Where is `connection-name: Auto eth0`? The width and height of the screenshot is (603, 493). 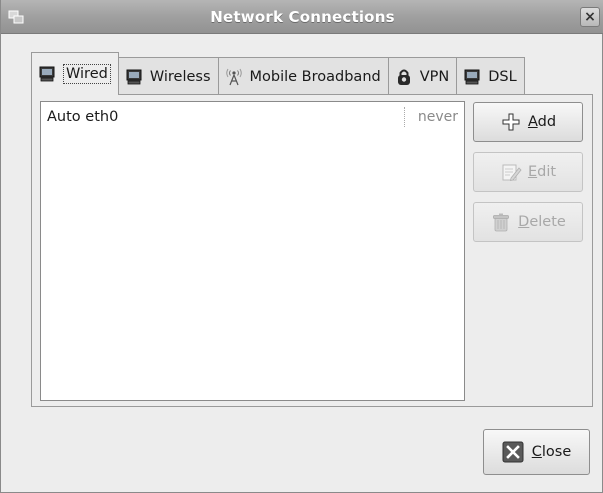
connection-name: Auto eth0 is located at coordinates (83, 117).